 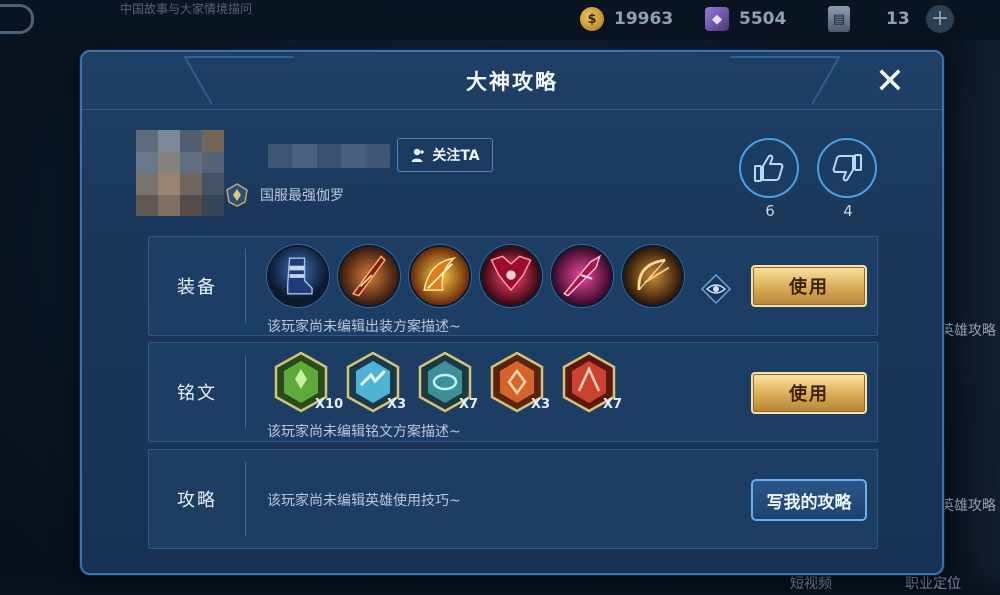 I want to click on equipment-panel: 装备 使用 该玩家尚未编辑出装方案描述~, so click(x=513, y=286).